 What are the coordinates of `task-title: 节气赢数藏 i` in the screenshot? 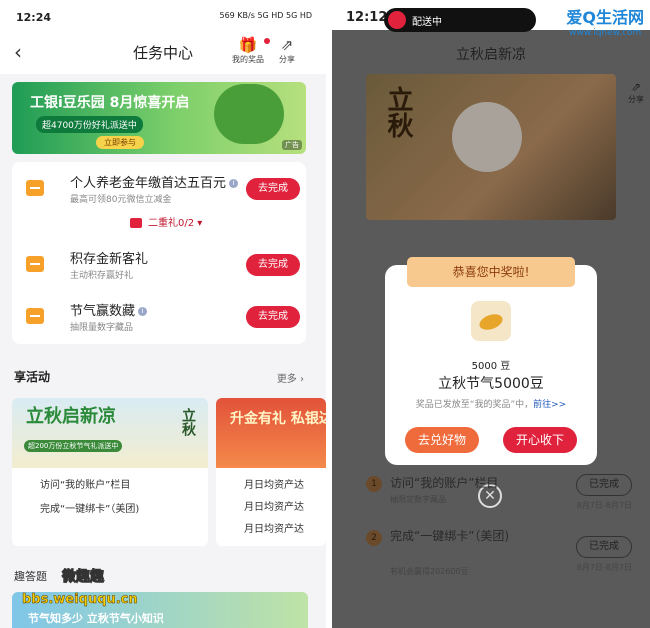 It's located at (109, 309).